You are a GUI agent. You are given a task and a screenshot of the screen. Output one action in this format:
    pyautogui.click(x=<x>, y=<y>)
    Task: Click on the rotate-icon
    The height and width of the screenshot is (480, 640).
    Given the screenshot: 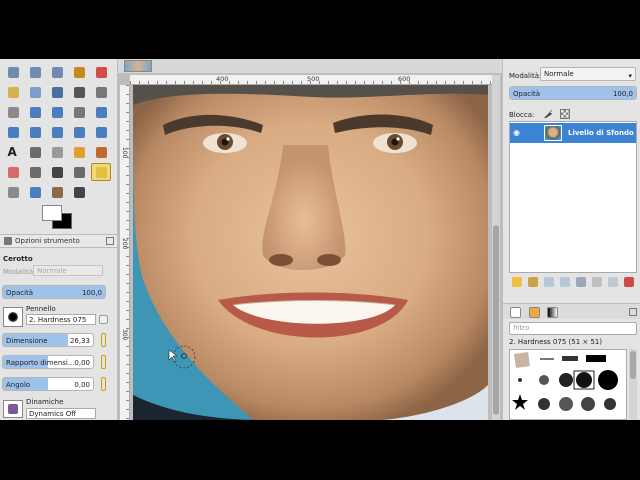 What is the action you would take?
    pyautogui.click(x=101, y=112)
    